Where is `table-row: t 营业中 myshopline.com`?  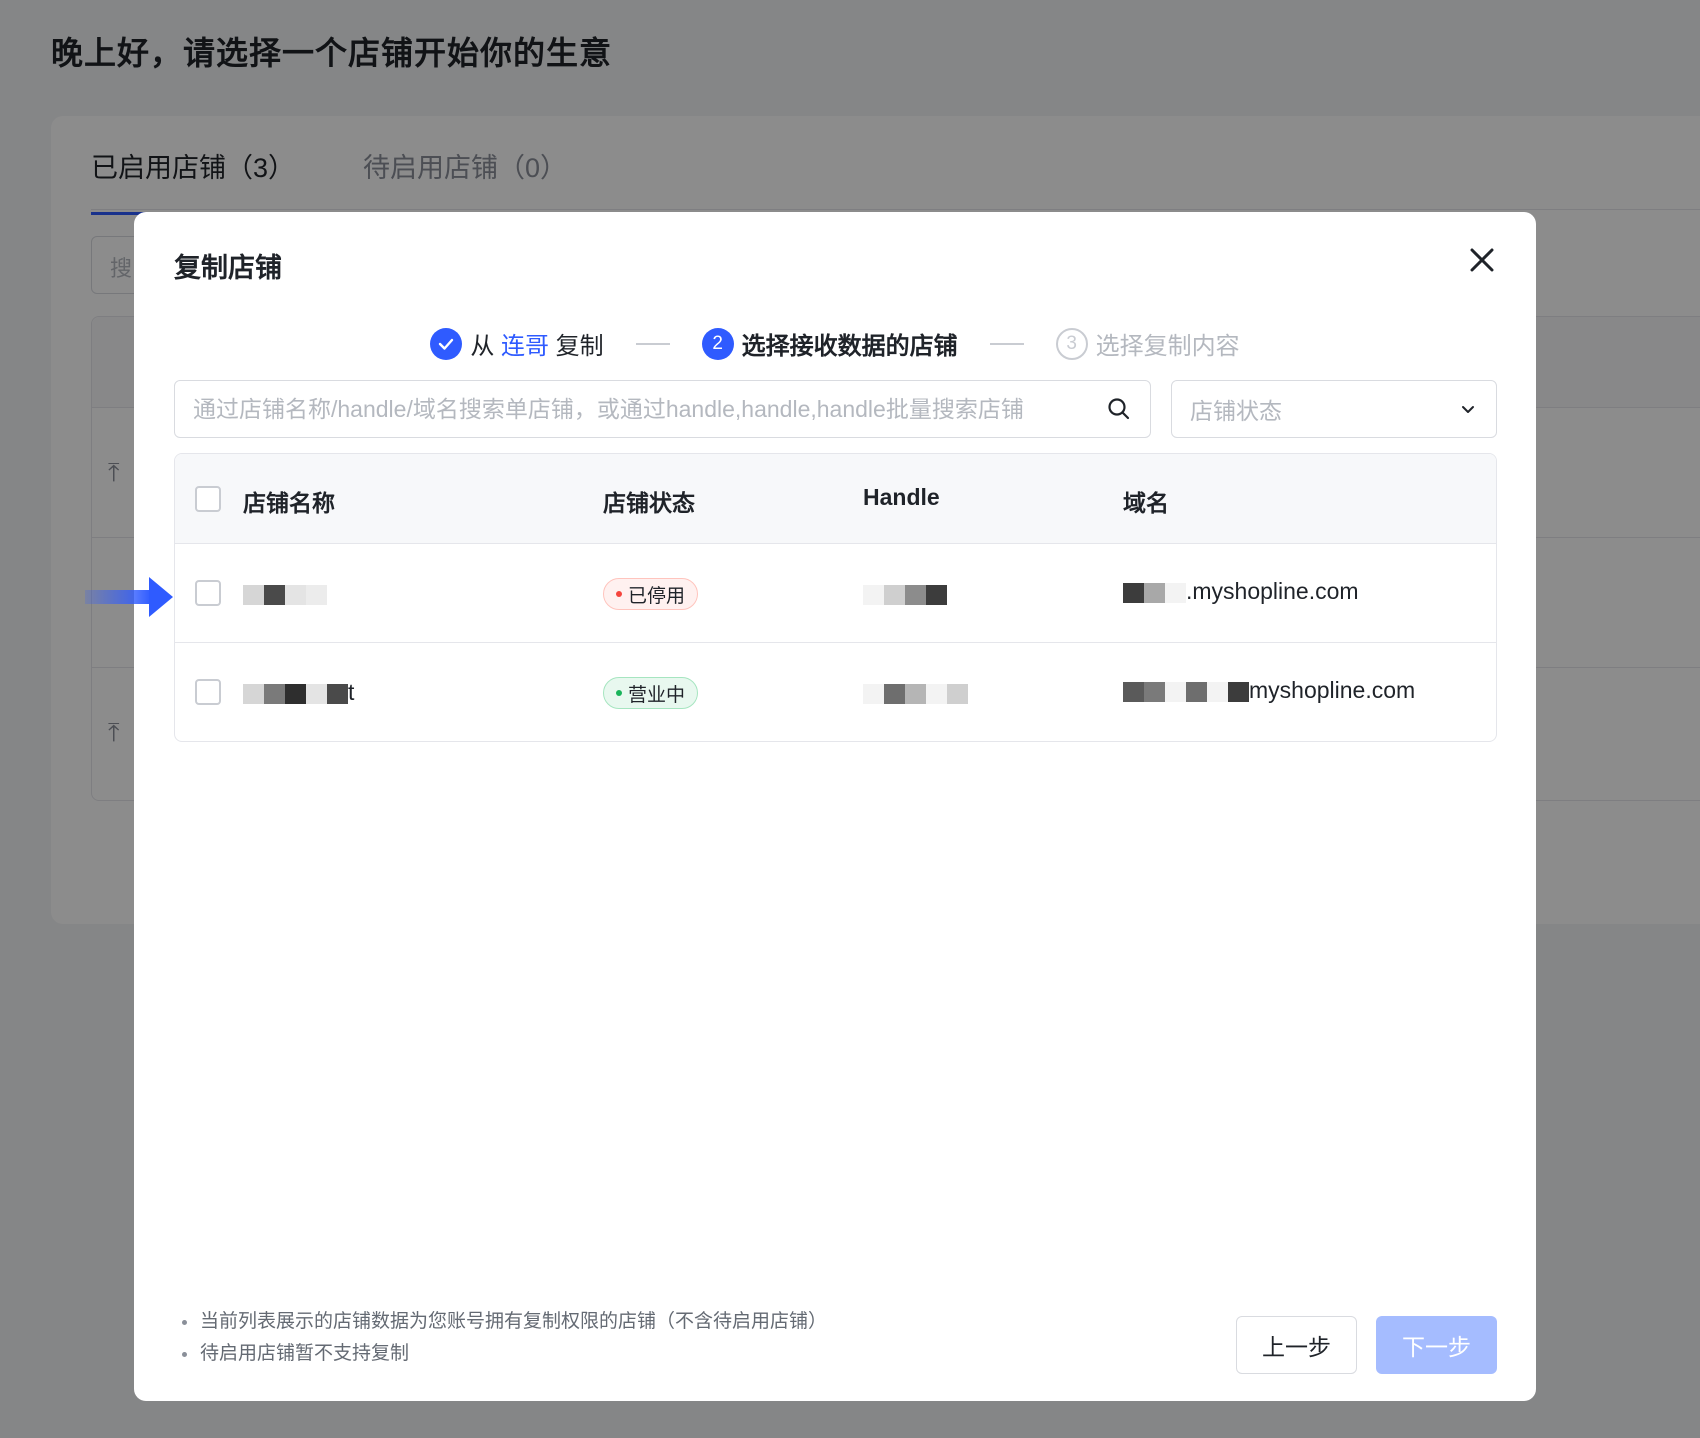 table-row: t 营业中 myshopline.com is located at coordinates (835, 692).